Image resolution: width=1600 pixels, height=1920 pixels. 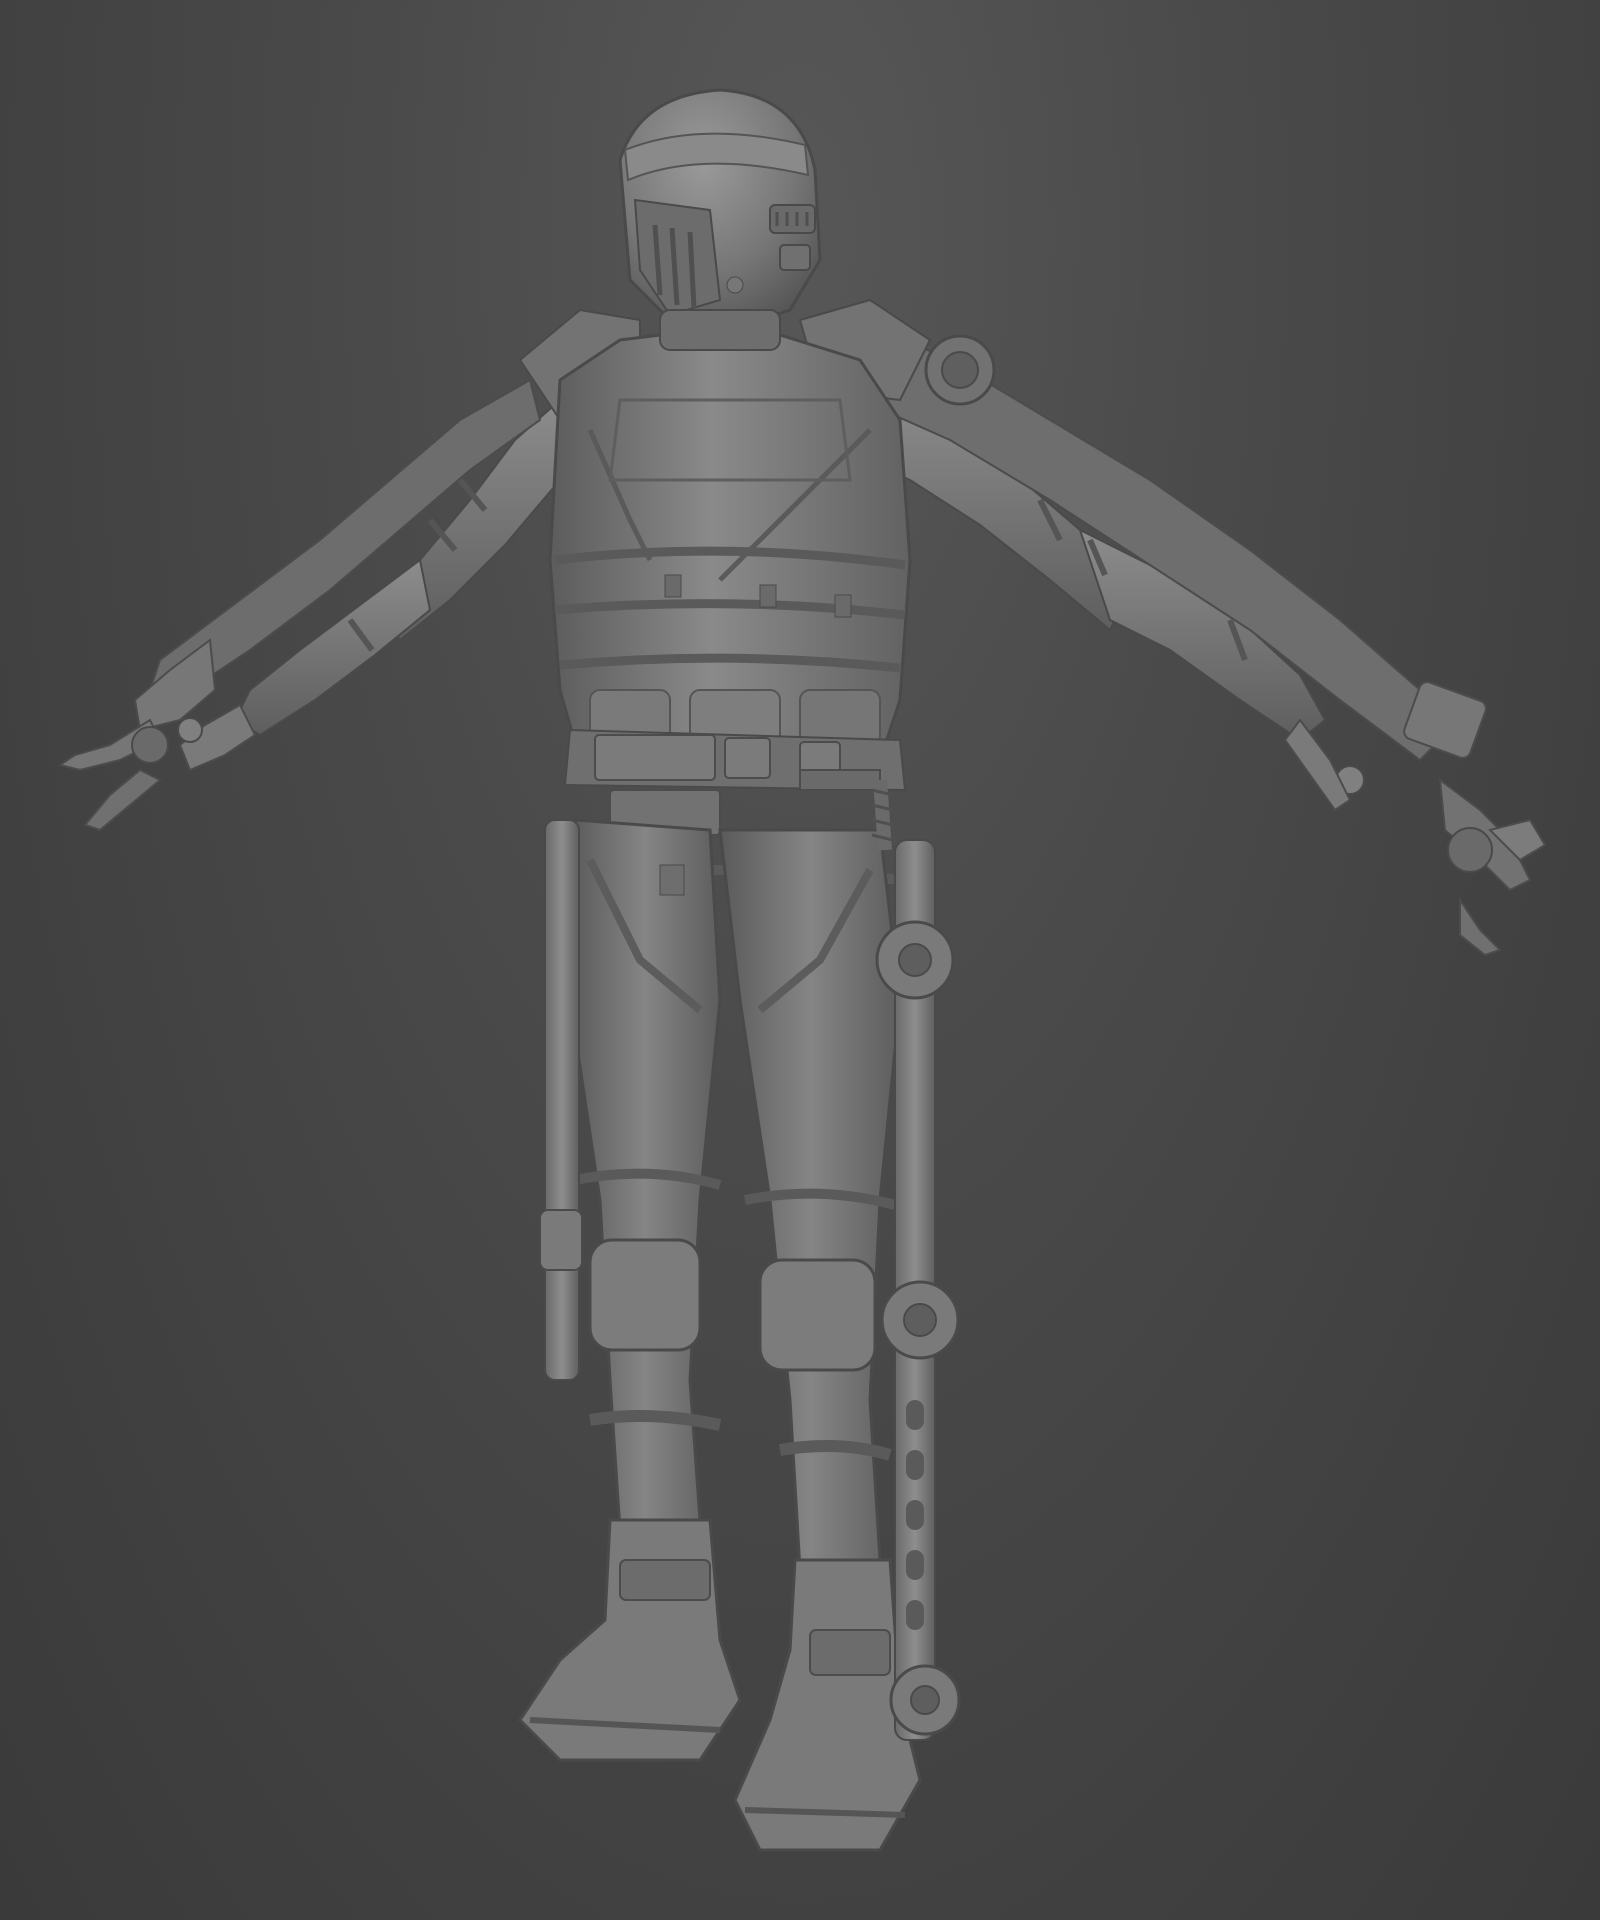 What do you see at coordinates (630, 1290) in the screenshot?
I see `left-leg` at bounding box center [630, 1290].